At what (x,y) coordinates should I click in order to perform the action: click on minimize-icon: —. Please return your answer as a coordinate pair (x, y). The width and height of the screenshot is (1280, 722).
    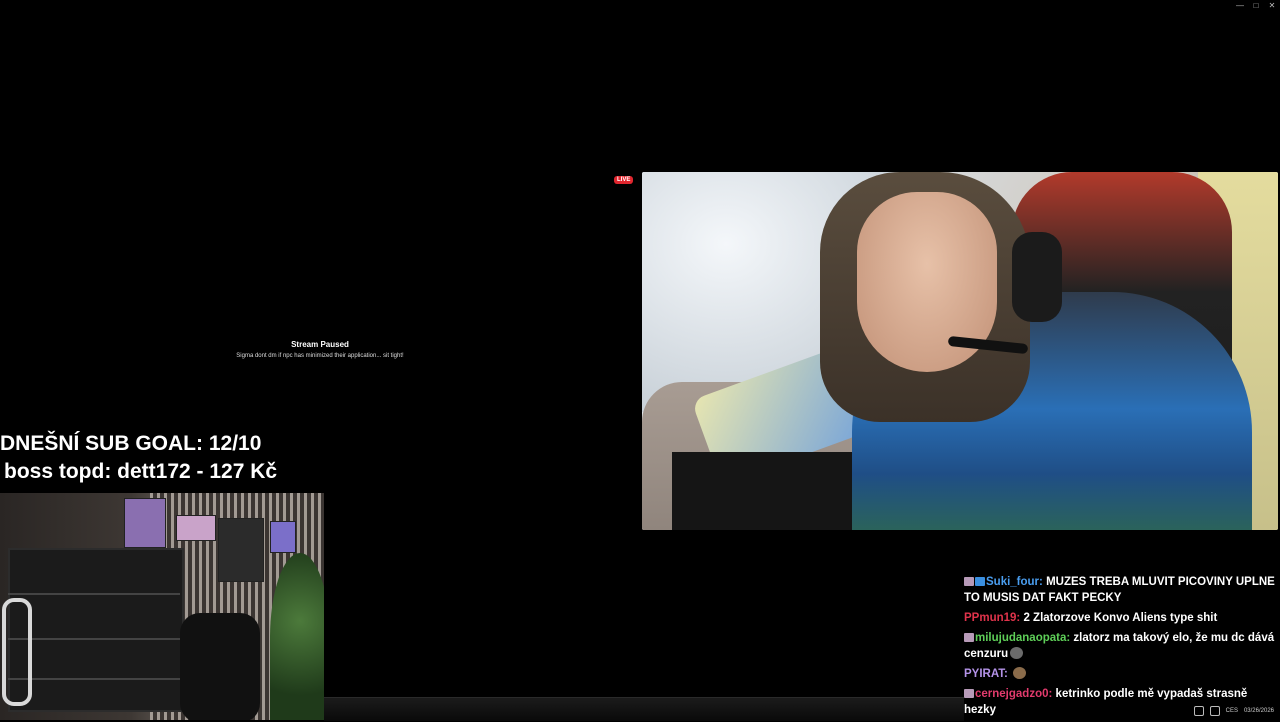
    Looking at the image, I should click on (1240, 6).